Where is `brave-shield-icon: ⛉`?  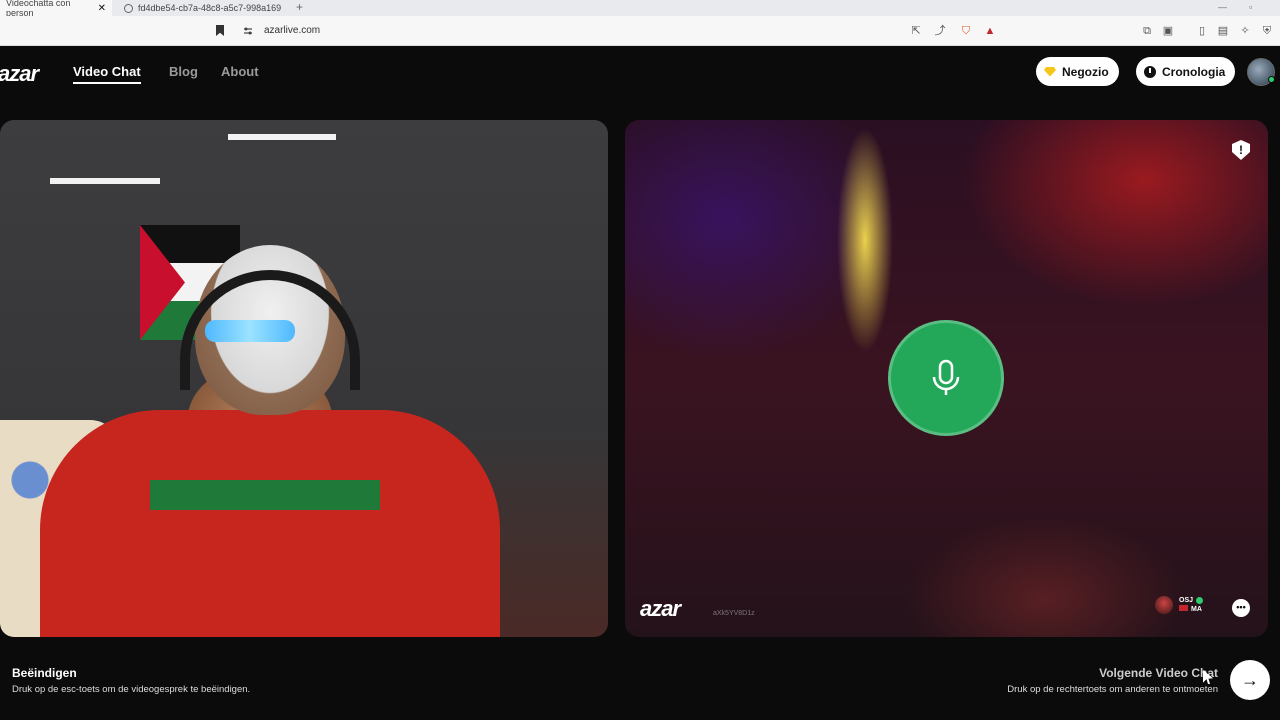 brave-shield-icon: ⛉ is located at coordinates (966, 31).